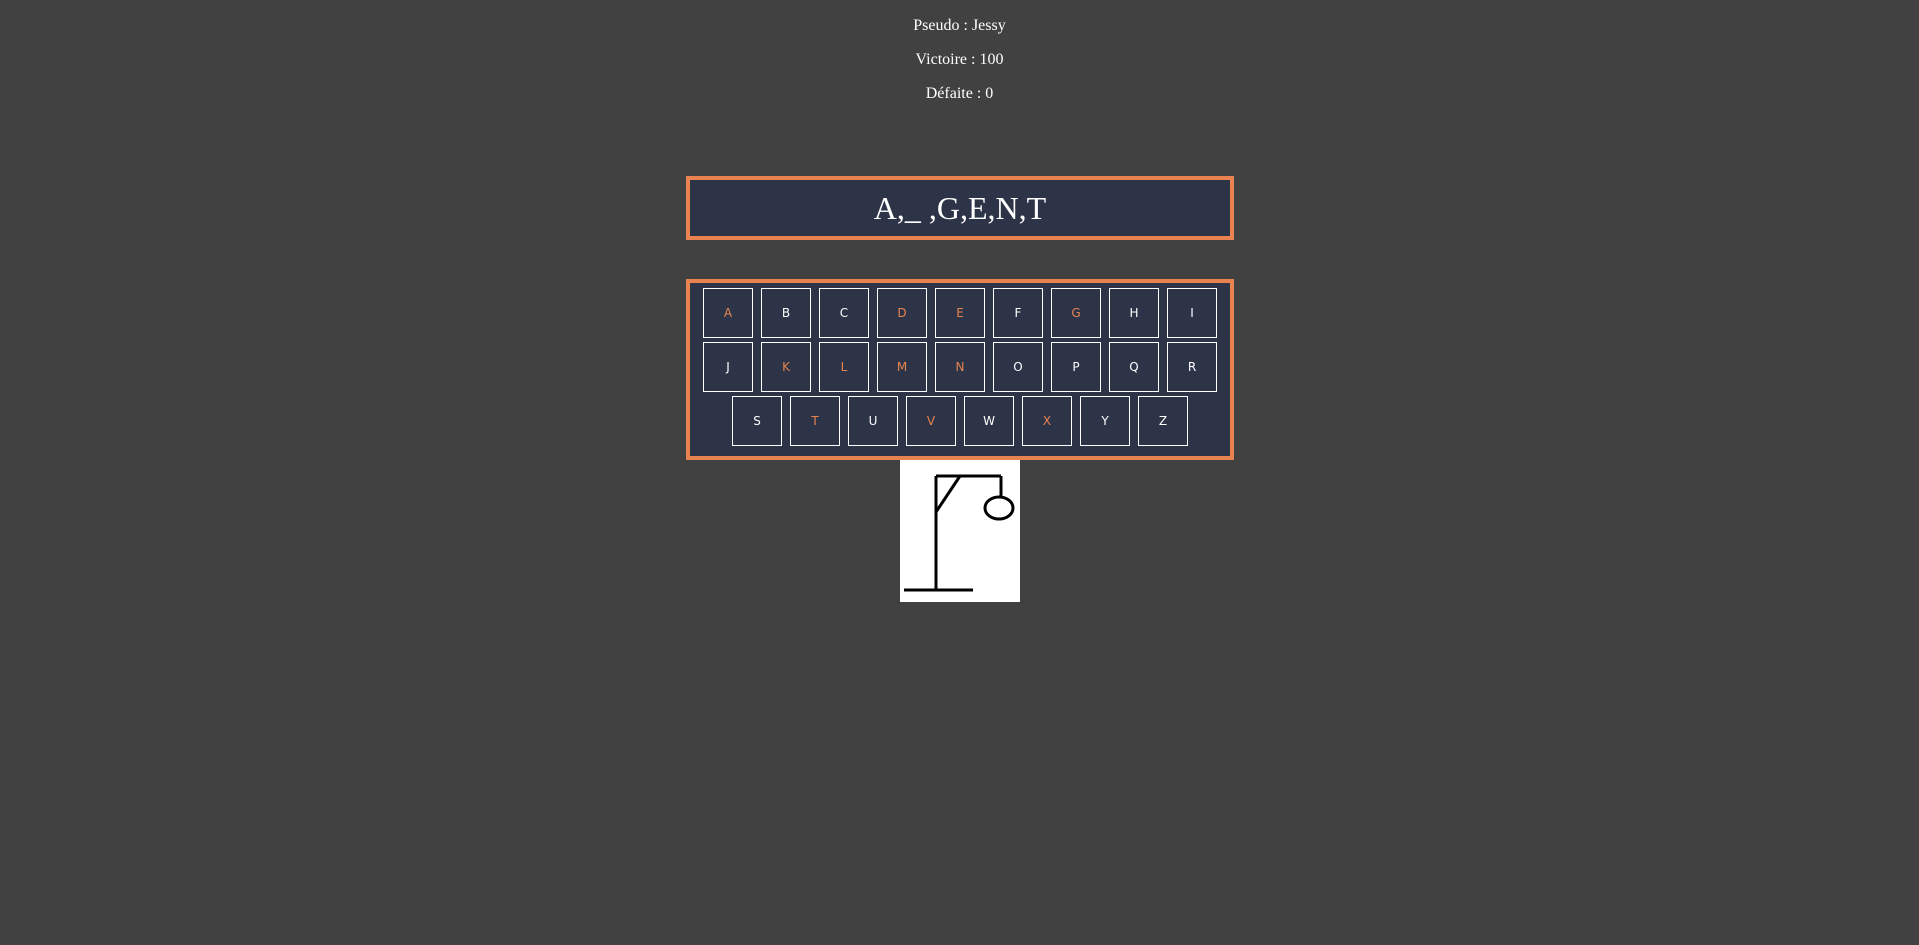 Image resolution: width=1919 pixels, height=945 pixels. What do you see at coordinates (1047, 421) in the screenshot?
I see `letter-key-x: X` at bounding box center [1047, 421].